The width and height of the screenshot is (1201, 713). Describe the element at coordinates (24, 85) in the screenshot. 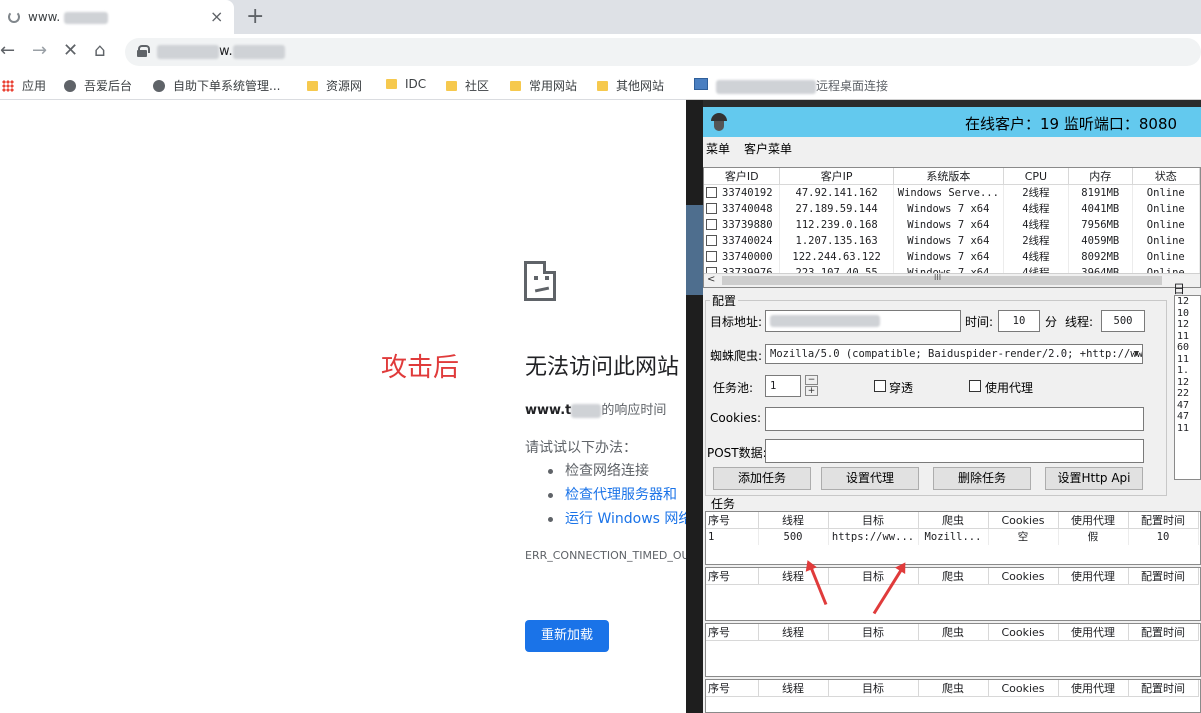

I see `bookmark-apps: 应用` at that location.